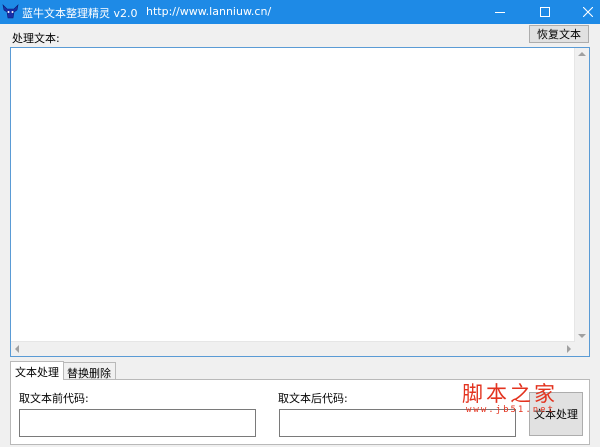 The height and width of the screenshot is (447, 600). Describe the element at coordinates (582, 336) in the screenshot. I see `scroll-down-icon` at that location.